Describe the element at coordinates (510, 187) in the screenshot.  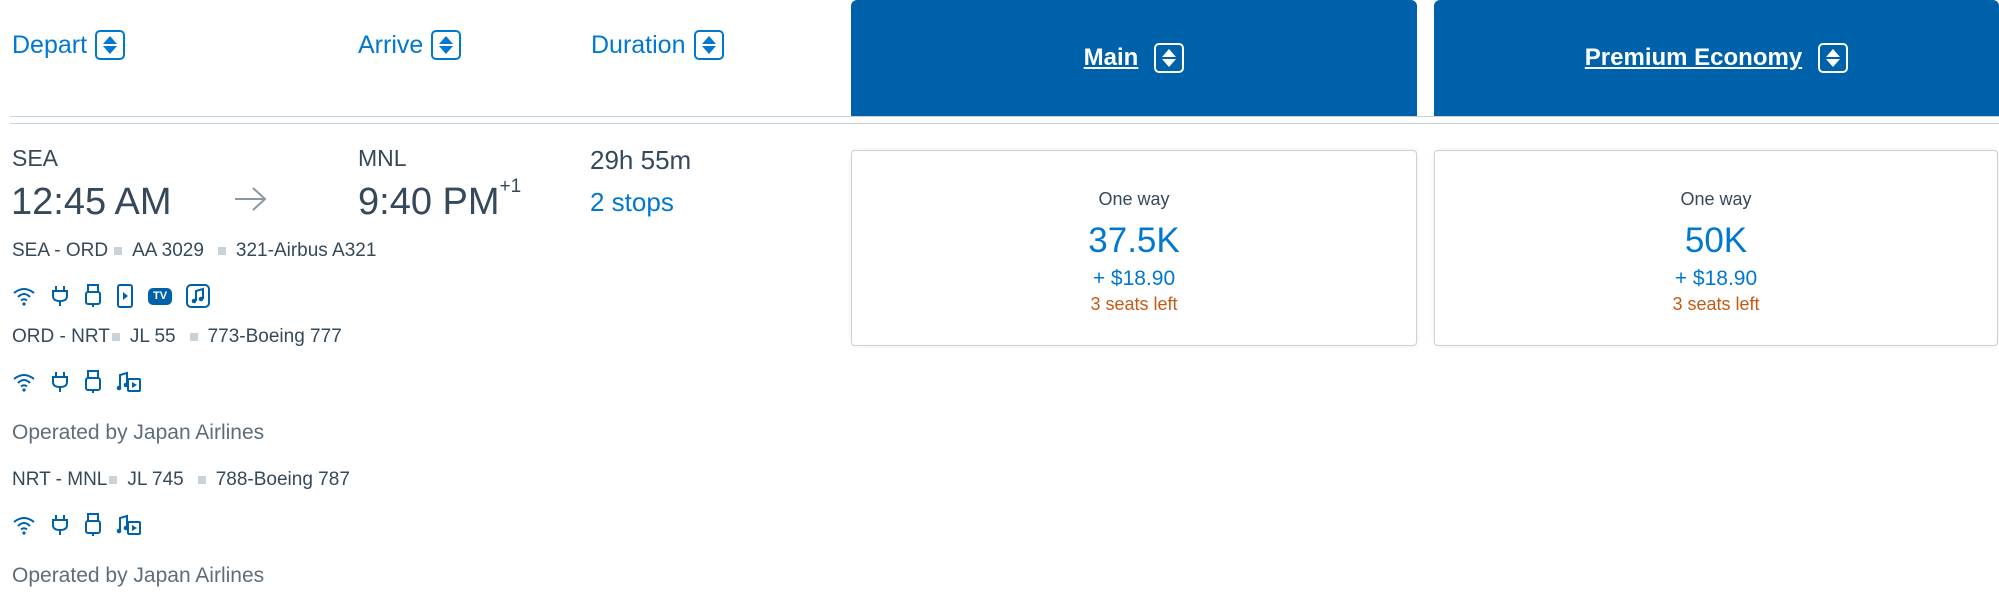
I see `day-offset-badge: +1` at that location.